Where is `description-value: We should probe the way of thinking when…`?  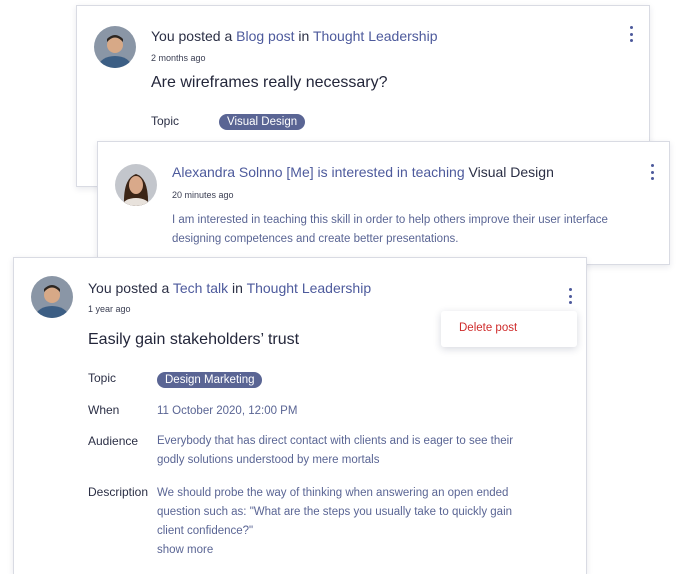
description-value: We should probe the way of thinking when… is located at coordinates (334, 522).